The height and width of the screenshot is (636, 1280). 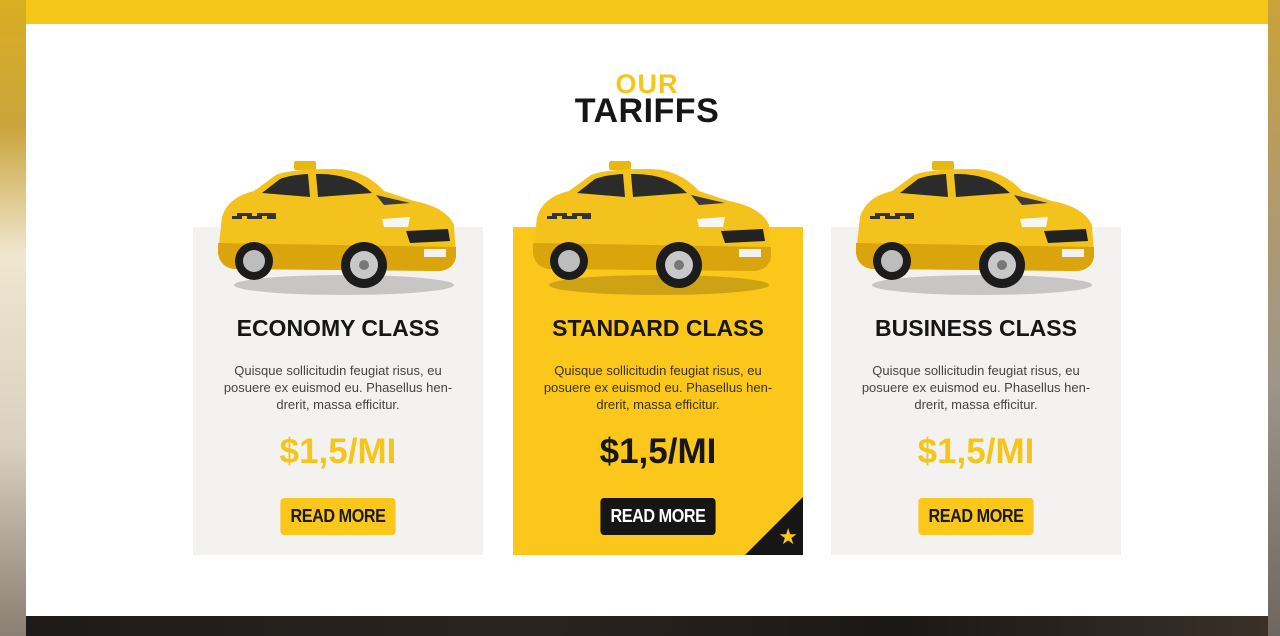 What do you see at coordinates (338, 328) in the screenshot?
I see `tariff-title: ECONOMY CLASS` at bounding box center [338, 328].